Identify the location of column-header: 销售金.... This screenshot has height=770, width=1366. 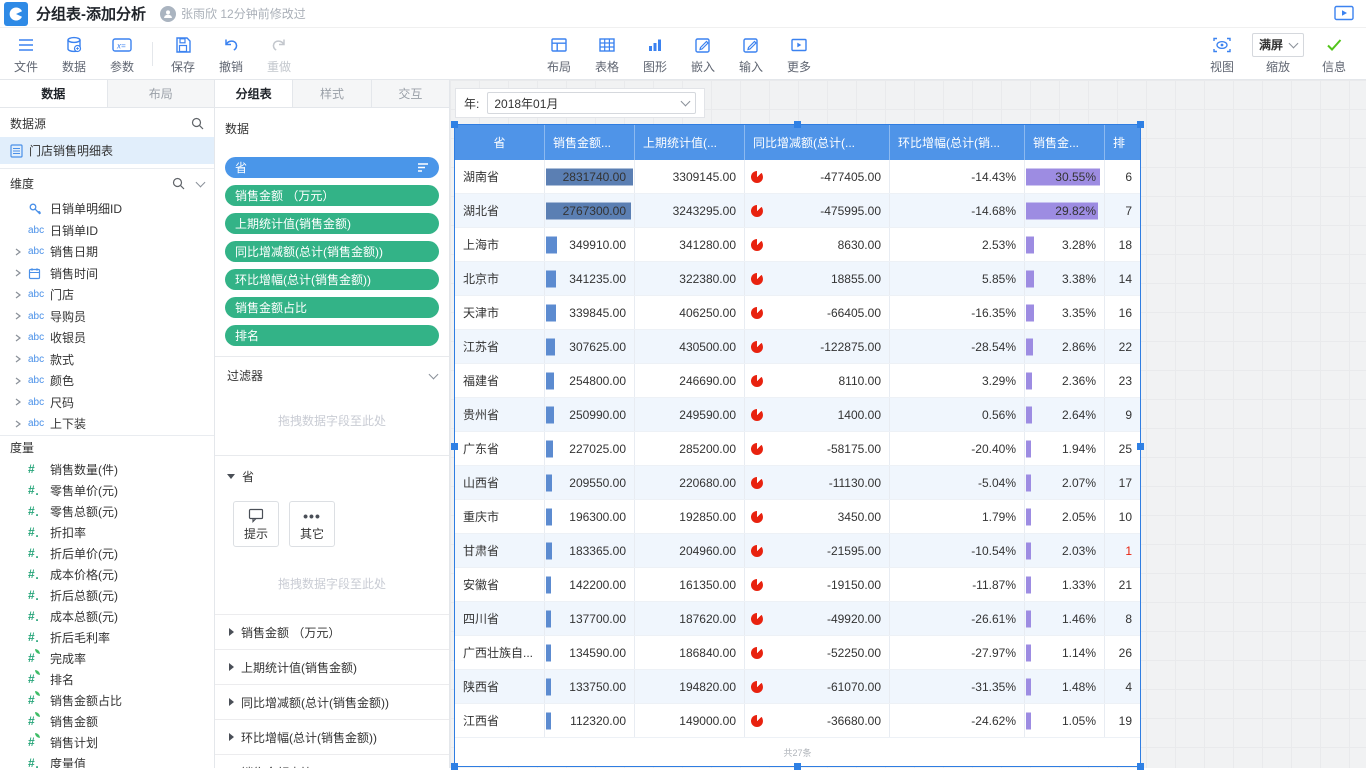
(1065, 142).